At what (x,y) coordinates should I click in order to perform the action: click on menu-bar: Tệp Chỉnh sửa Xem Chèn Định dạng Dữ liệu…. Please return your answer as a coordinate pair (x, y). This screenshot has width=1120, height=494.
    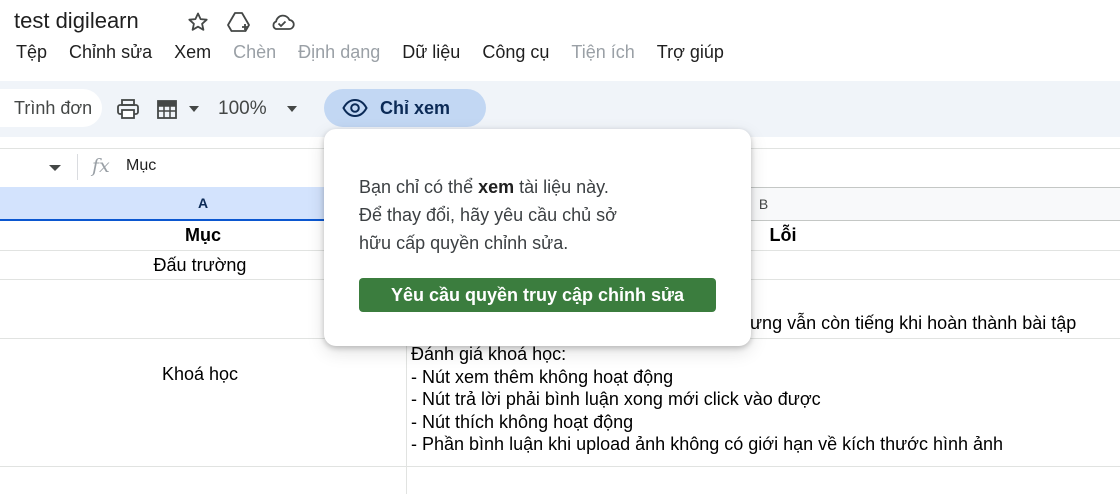
    Looking at the image, I should click on (370, 52).